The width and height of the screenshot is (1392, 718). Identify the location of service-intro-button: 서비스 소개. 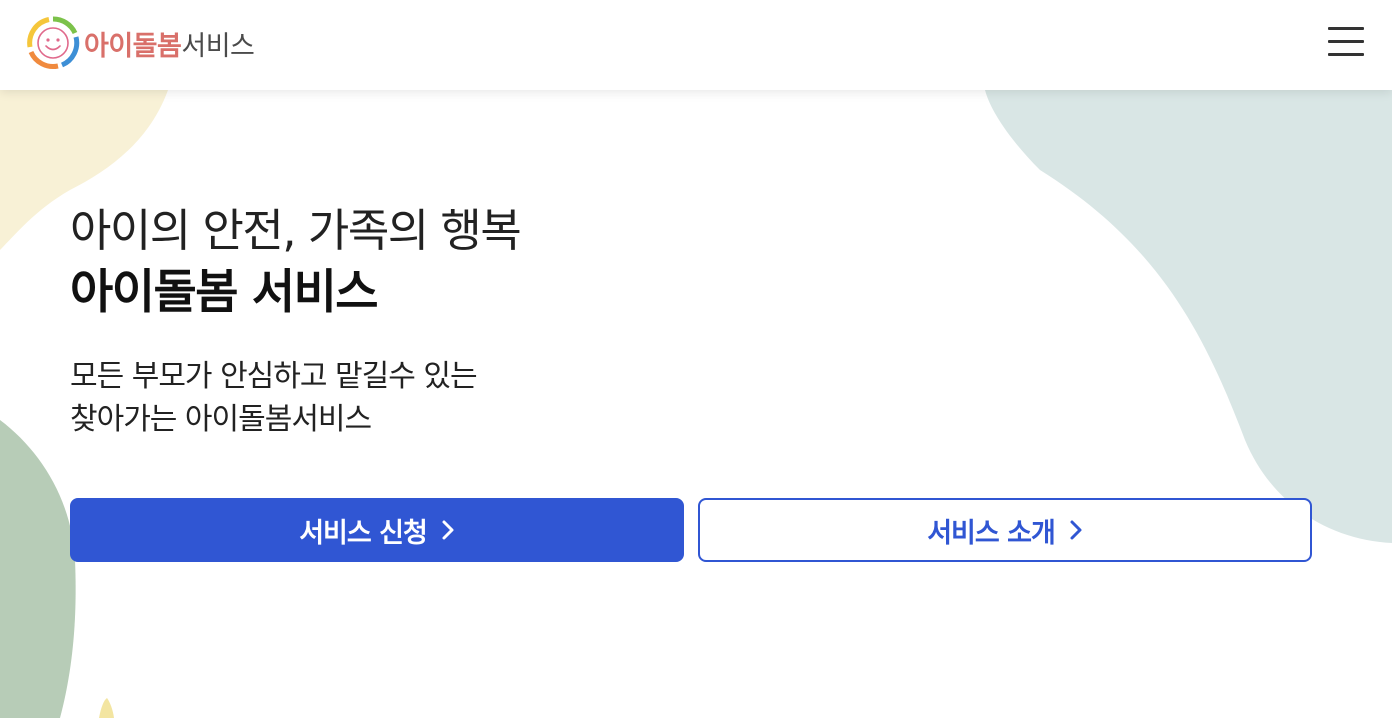
(1005, 530).